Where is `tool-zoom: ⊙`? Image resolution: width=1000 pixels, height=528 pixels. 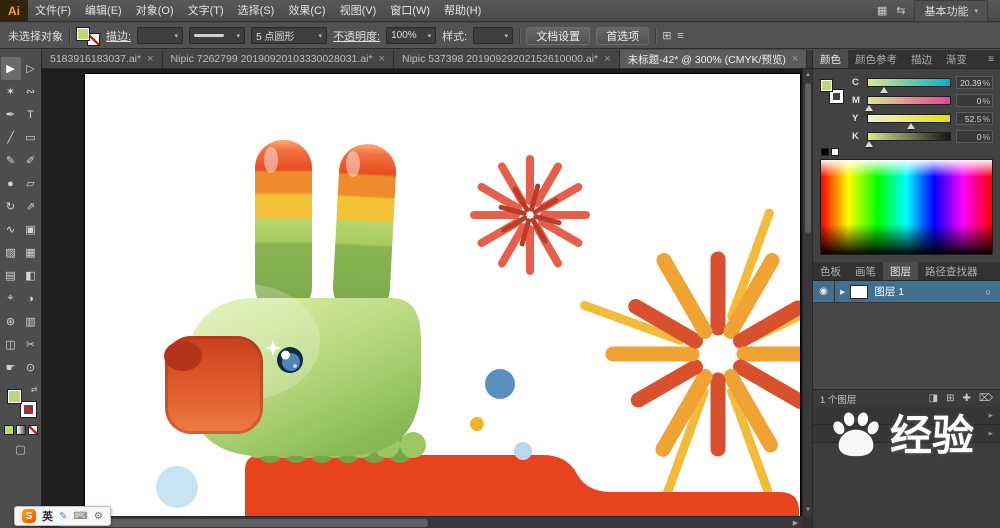
tool-zoom: ⊙ is located at coordinates (31, 367).